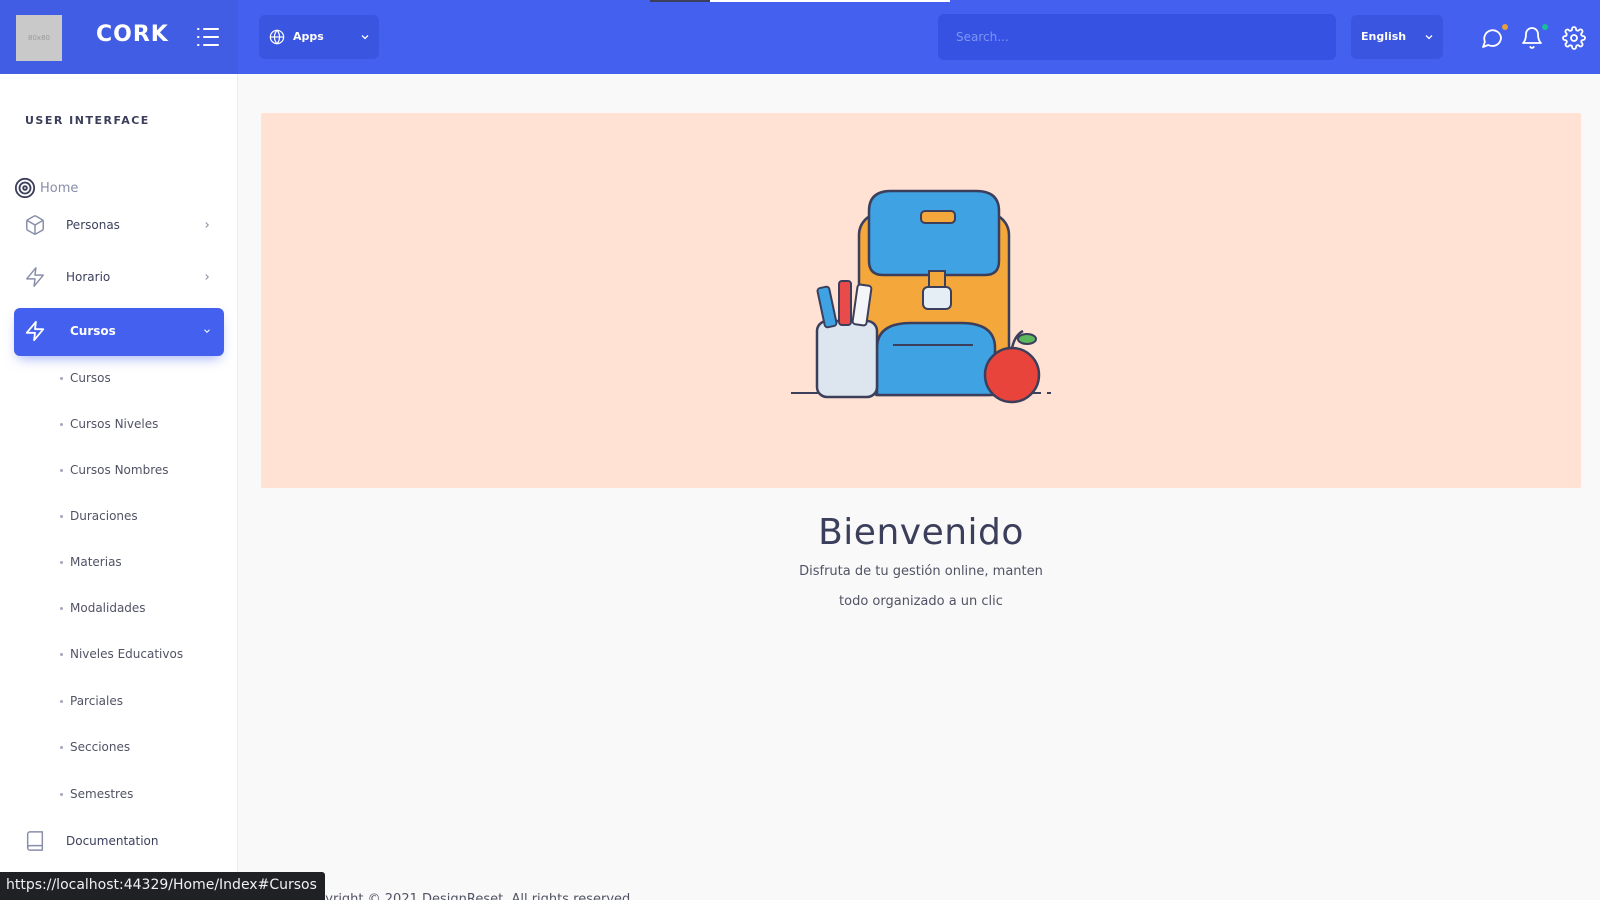  Describe the element at coordinates (96, 701) in the screenshot. I see `submenu-item-label: Parciales` at that location.